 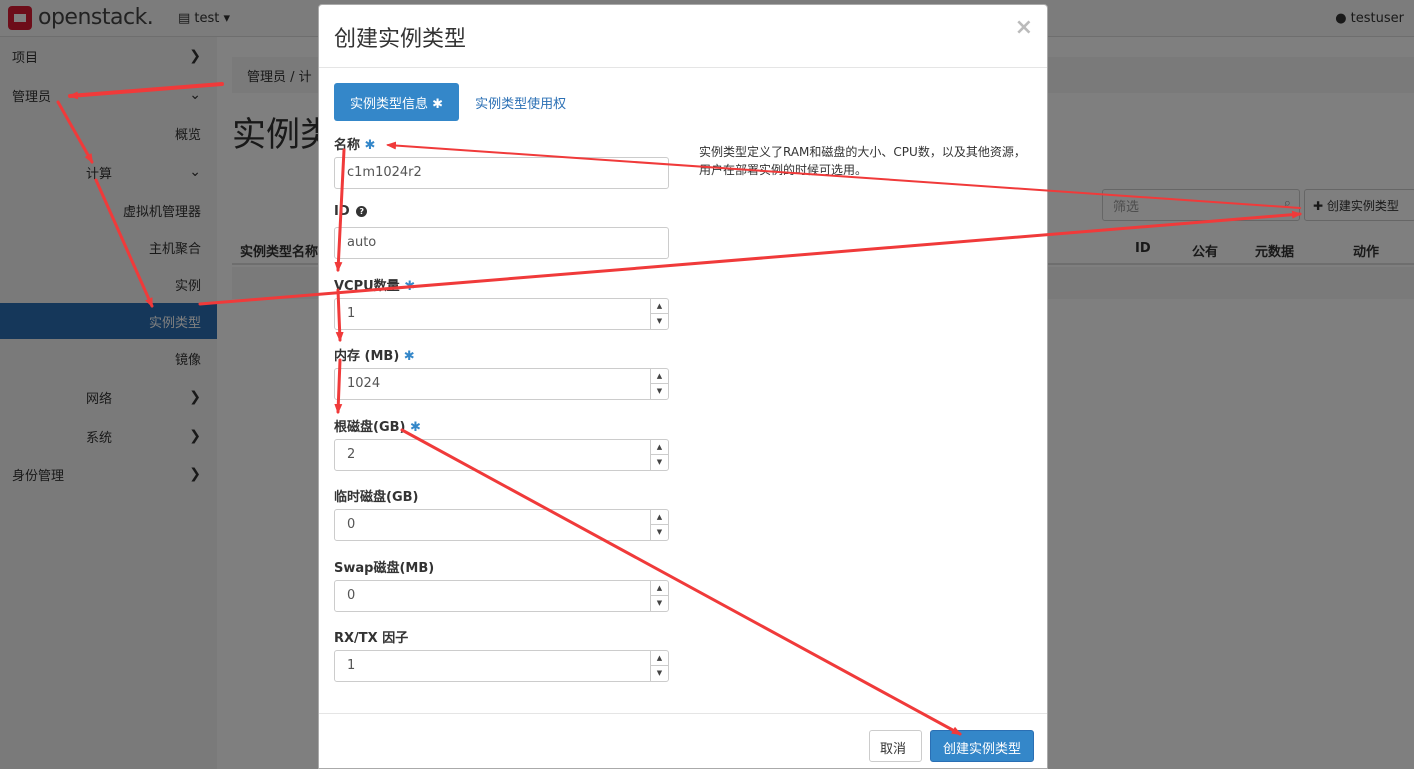 I want to click on modal-title: 创建实例类型, so click(x=400, y=39).